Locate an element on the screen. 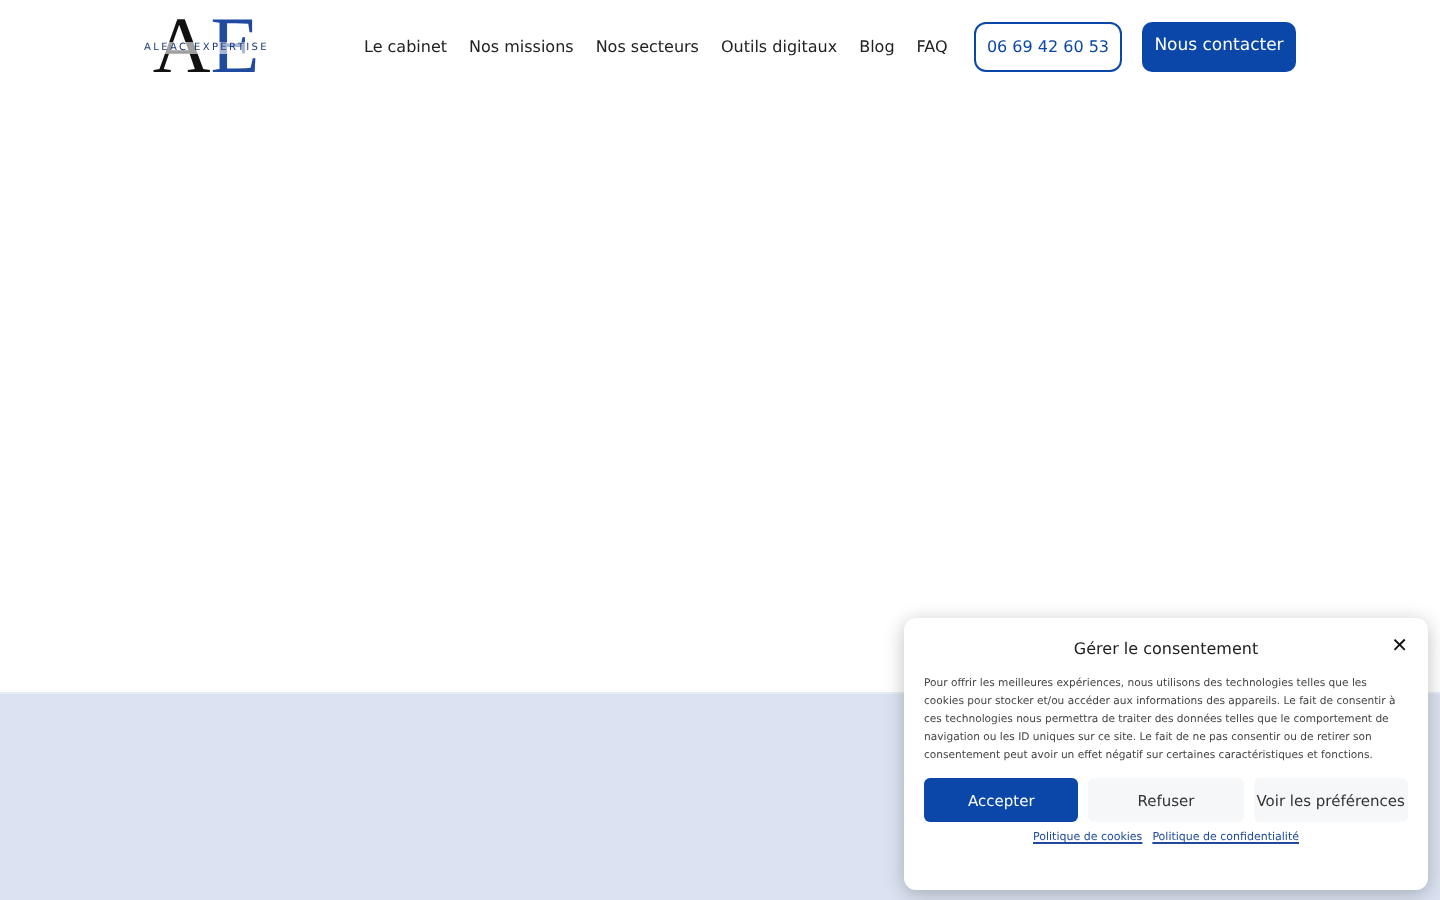 The width and height of the screenshot is (1440, 900). close-button: ✕ is located at coordinates (1399, 647).